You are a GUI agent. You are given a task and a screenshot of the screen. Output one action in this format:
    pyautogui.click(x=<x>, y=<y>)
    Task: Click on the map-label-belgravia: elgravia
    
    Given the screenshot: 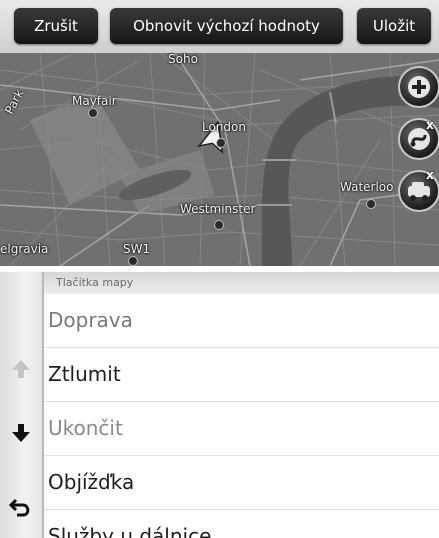 What is the action you would take?
    pyautogui.click(x=24, y=249)
    